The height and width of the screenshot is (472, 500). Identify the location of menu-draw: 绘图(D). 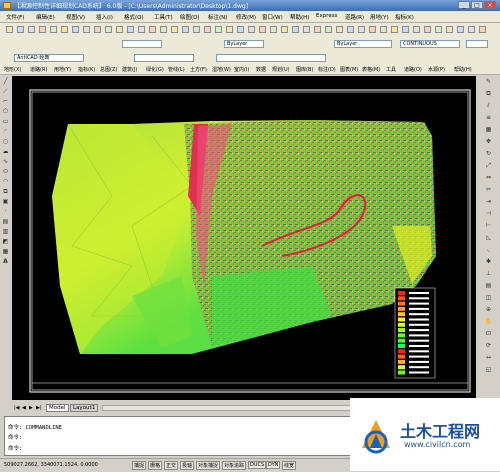
(190, 17).